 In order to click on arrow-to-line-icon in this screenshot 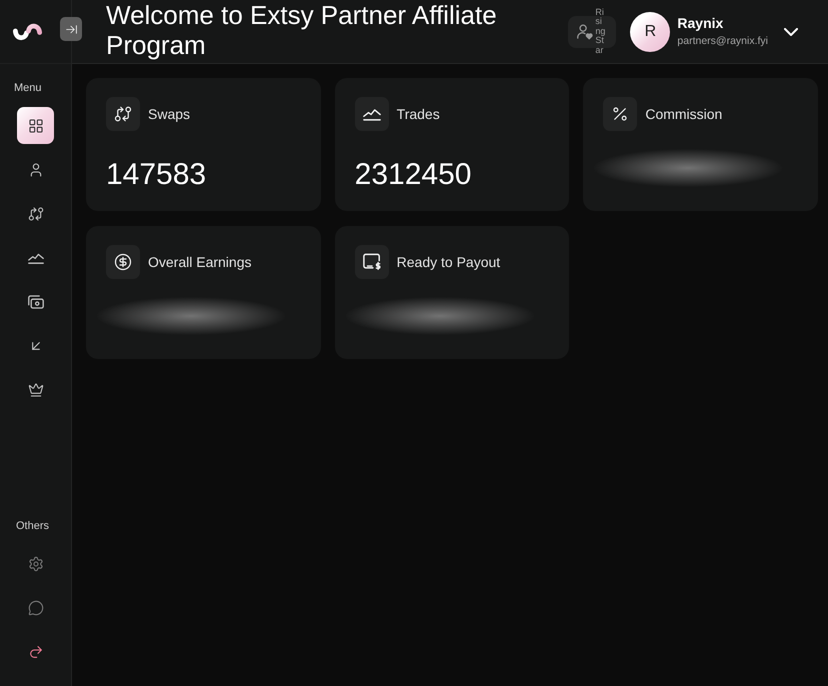, I will do `click(71, 29)`.